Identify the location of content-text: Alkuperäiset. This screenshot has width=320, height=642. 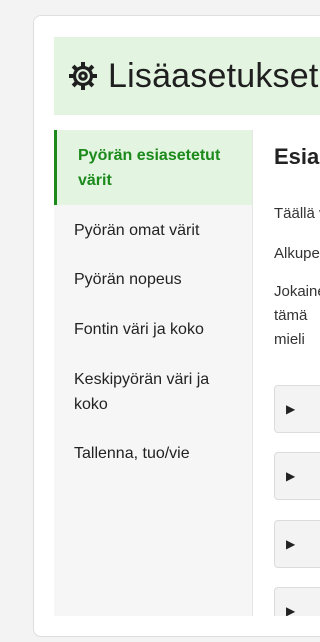
(297, 253).